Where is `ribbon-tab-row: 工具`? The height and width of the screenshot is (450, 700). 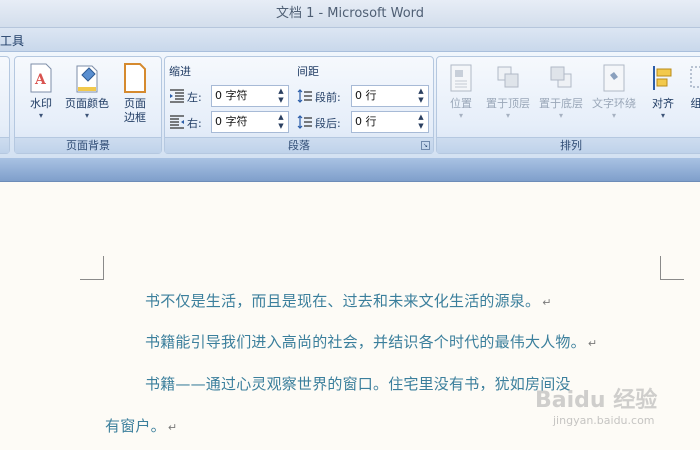 ribbon-tab-row: 工具 is located at coordinates (350, 40).